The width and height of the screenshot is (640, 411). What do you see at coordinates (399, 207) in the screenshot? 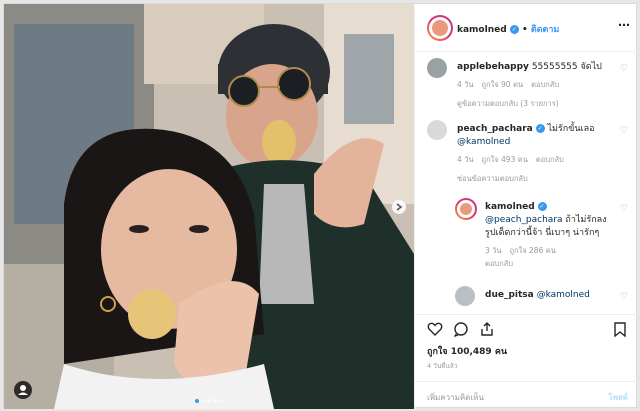
I see `chevron-right-icon` at bounding box center [399, 207].